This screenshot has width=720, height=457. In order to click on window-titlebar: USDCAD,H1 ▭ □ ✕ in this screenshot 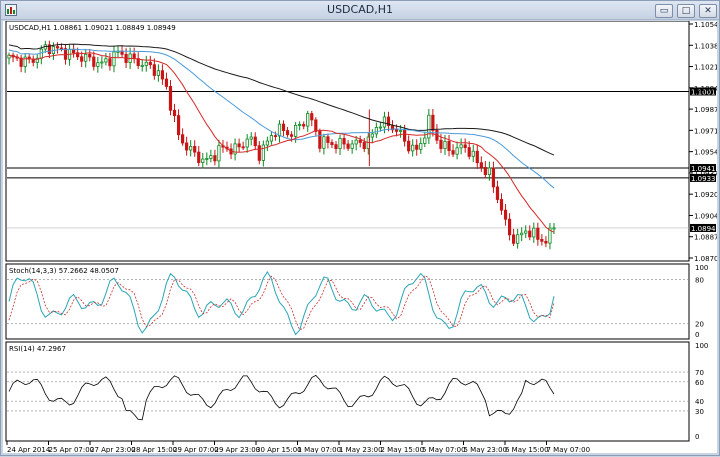, I will do `click(360, 10)`.